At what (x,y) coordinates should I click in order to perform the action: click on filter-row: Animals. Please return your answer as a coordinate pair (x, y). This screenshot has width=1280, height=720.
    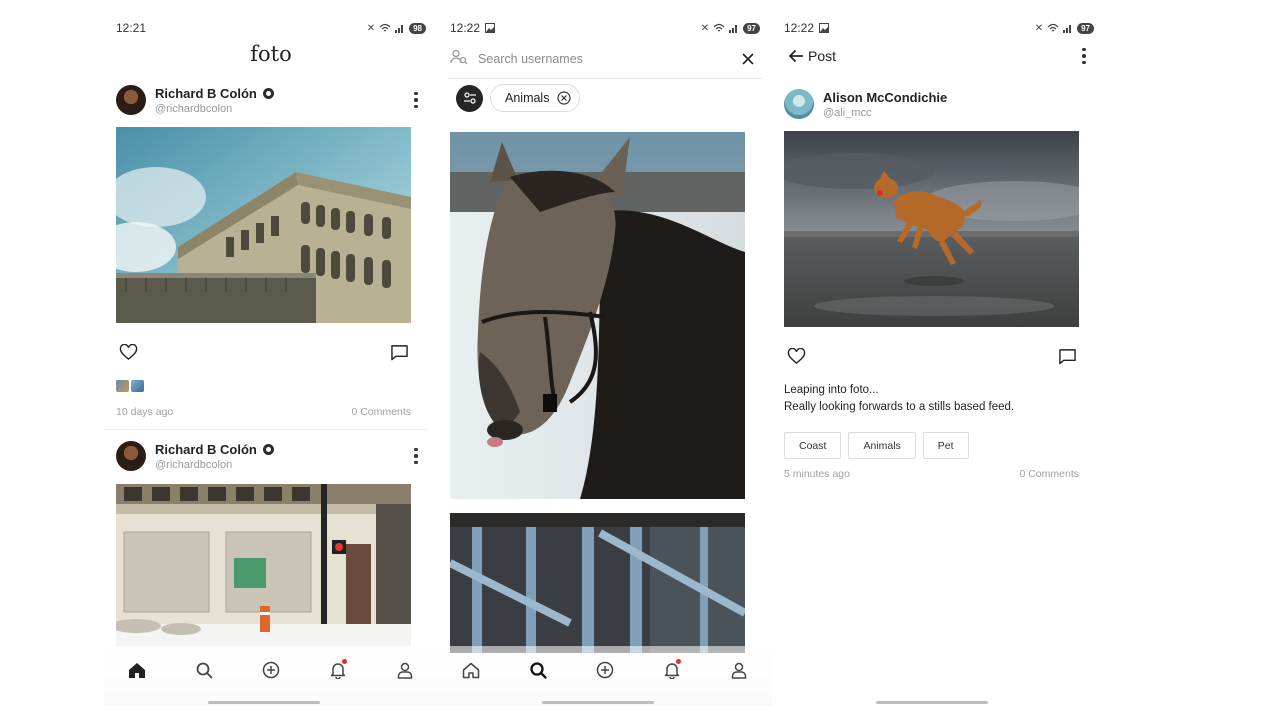
    Looking at the image, I should click on (518, 98).